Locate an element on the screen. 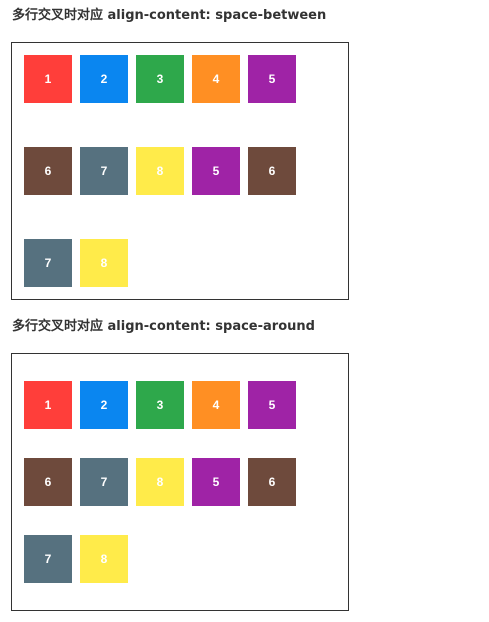 Image resolution: width=489 pixels, height=622 pixels. section-title-space-around: 多行交叉时对应 align-content: space-around is located at coordinates (163, 326).